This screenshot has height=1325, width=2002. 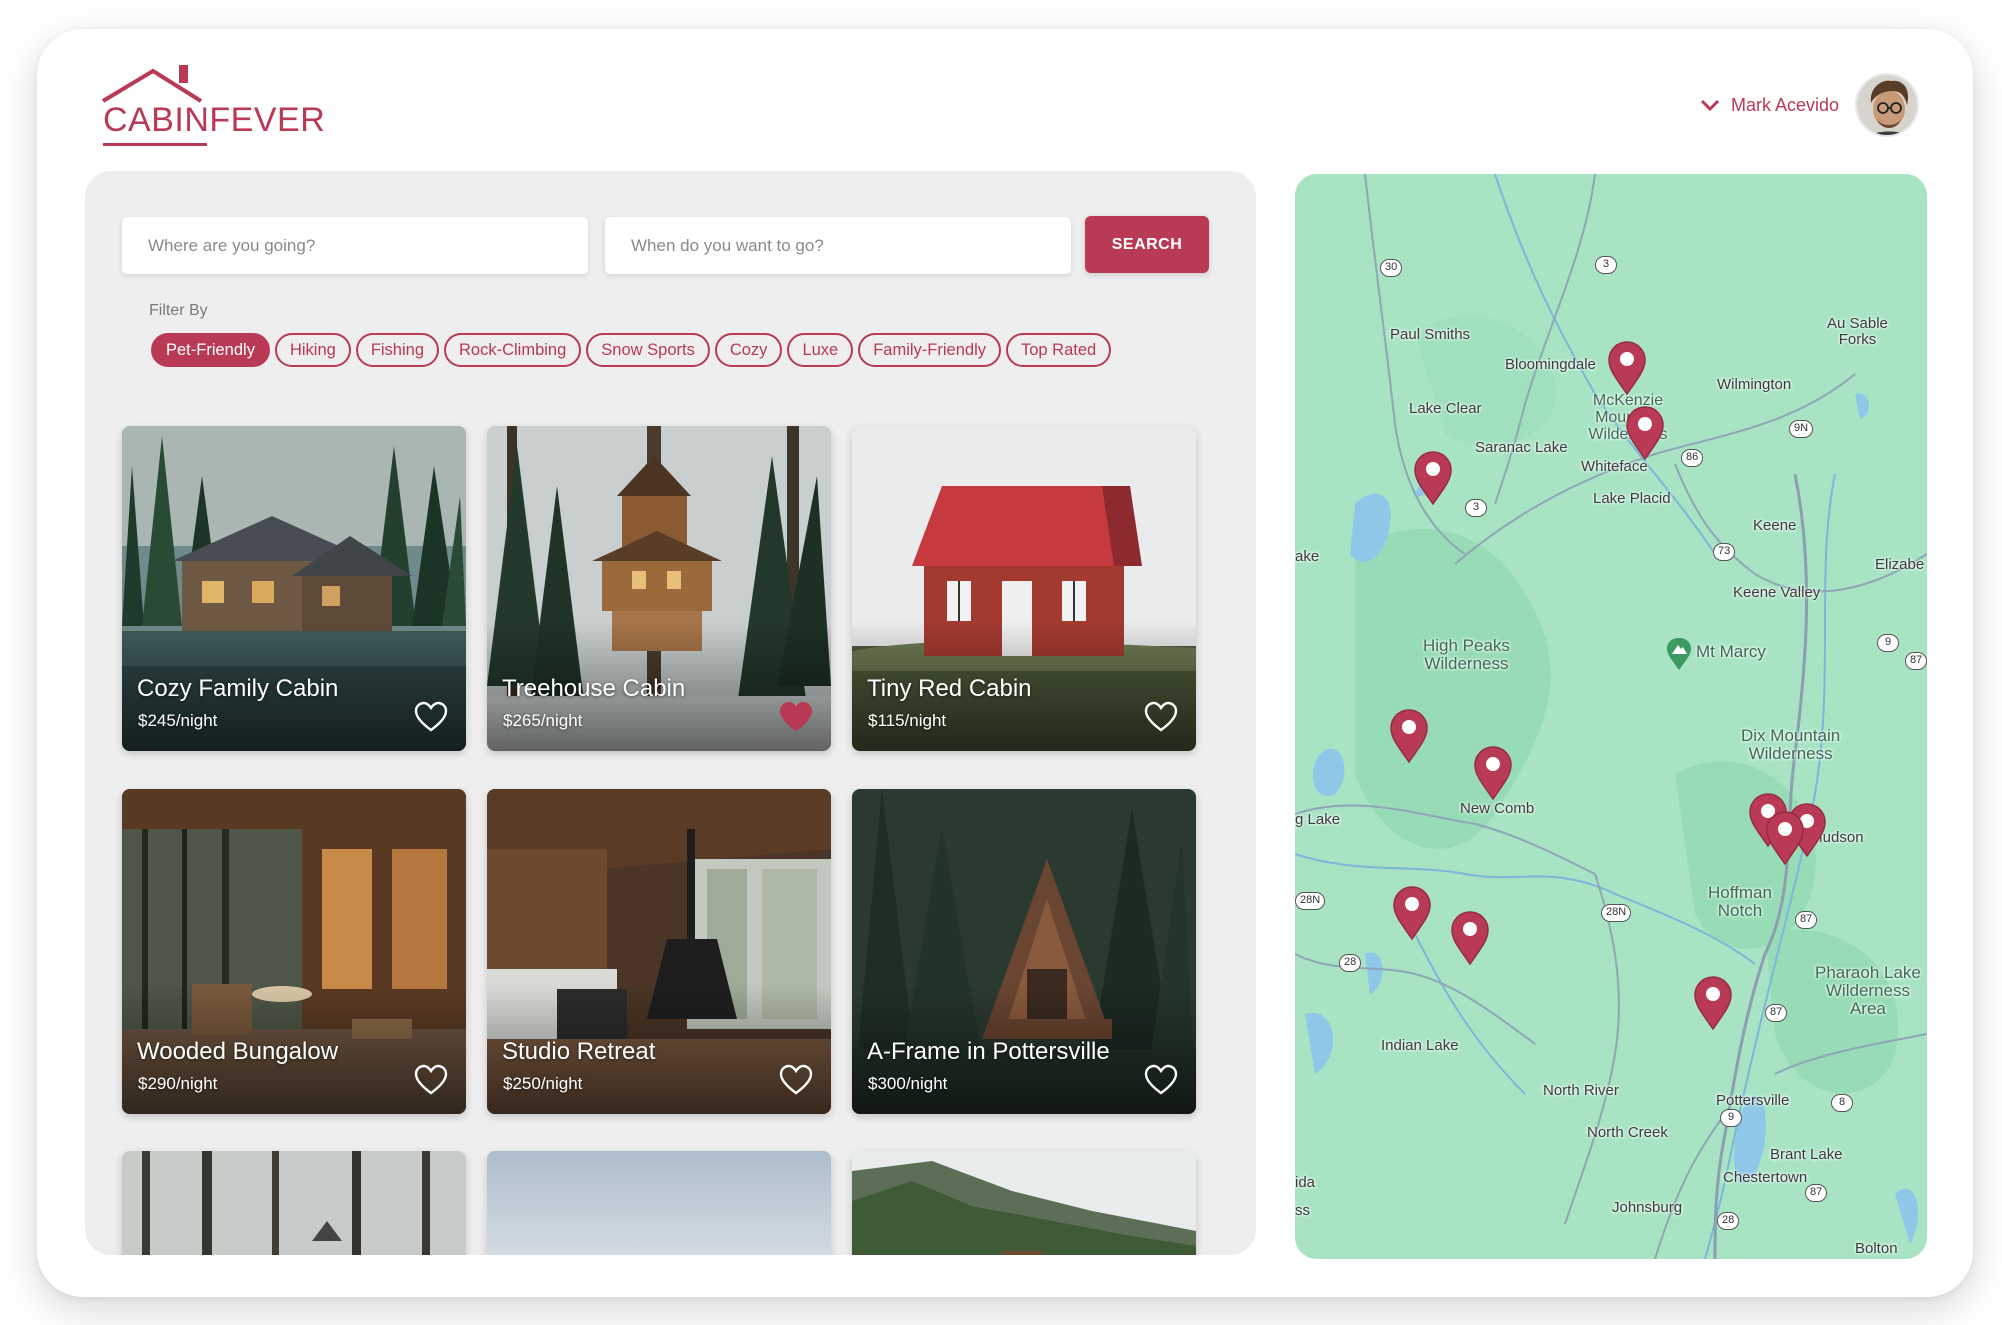 I want to click on map-label: Johnsburg, so click(x=1647, y=1207).